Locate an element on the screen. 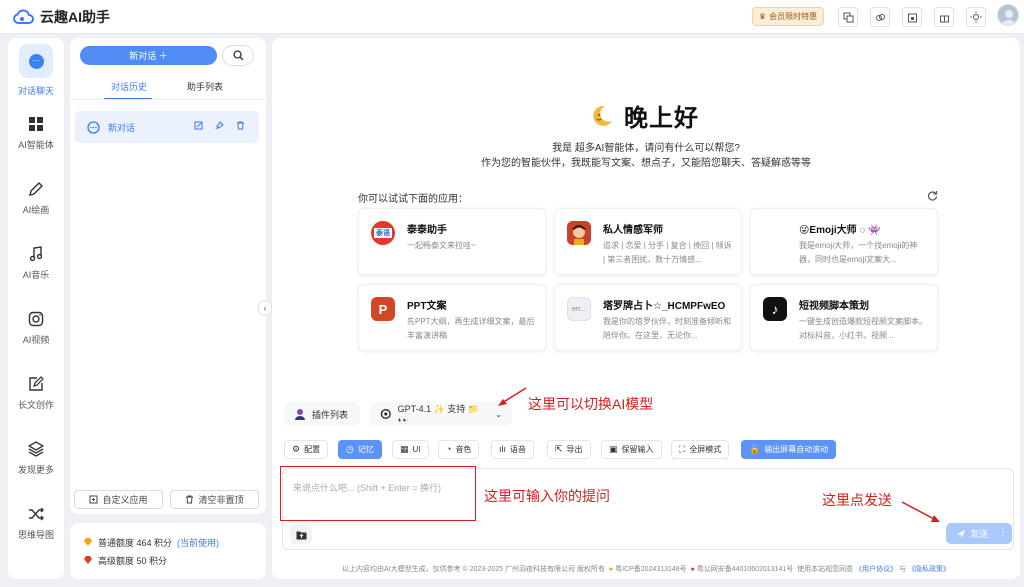 This screenshot has width=1024, height=587. chevron-down-icon: ⌄ is located at coordinates (498, 414).